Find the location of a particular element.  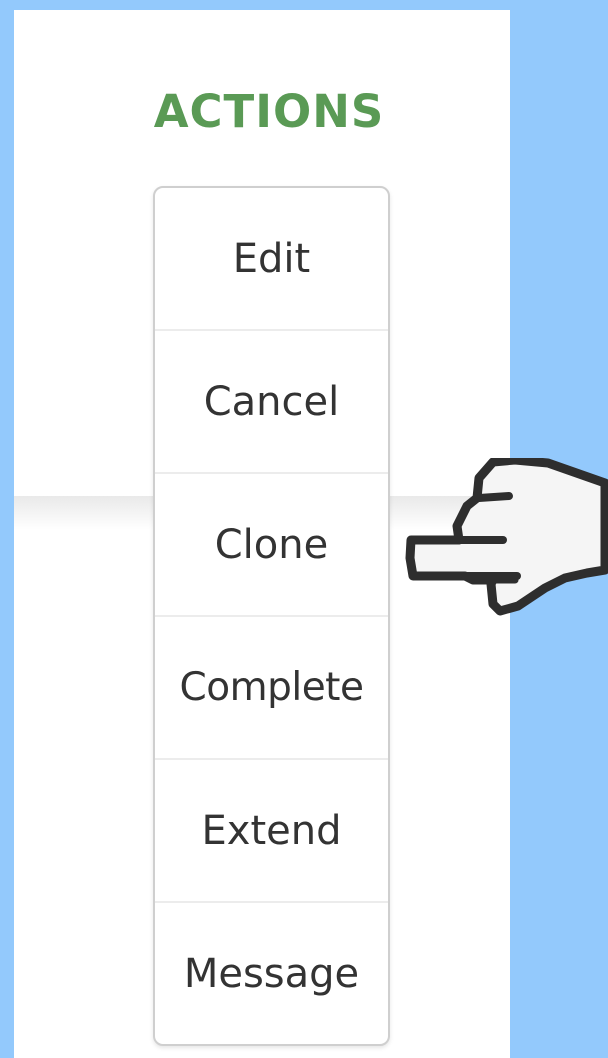

extend-menu-item: Extend is located at coordinates (271, 831).